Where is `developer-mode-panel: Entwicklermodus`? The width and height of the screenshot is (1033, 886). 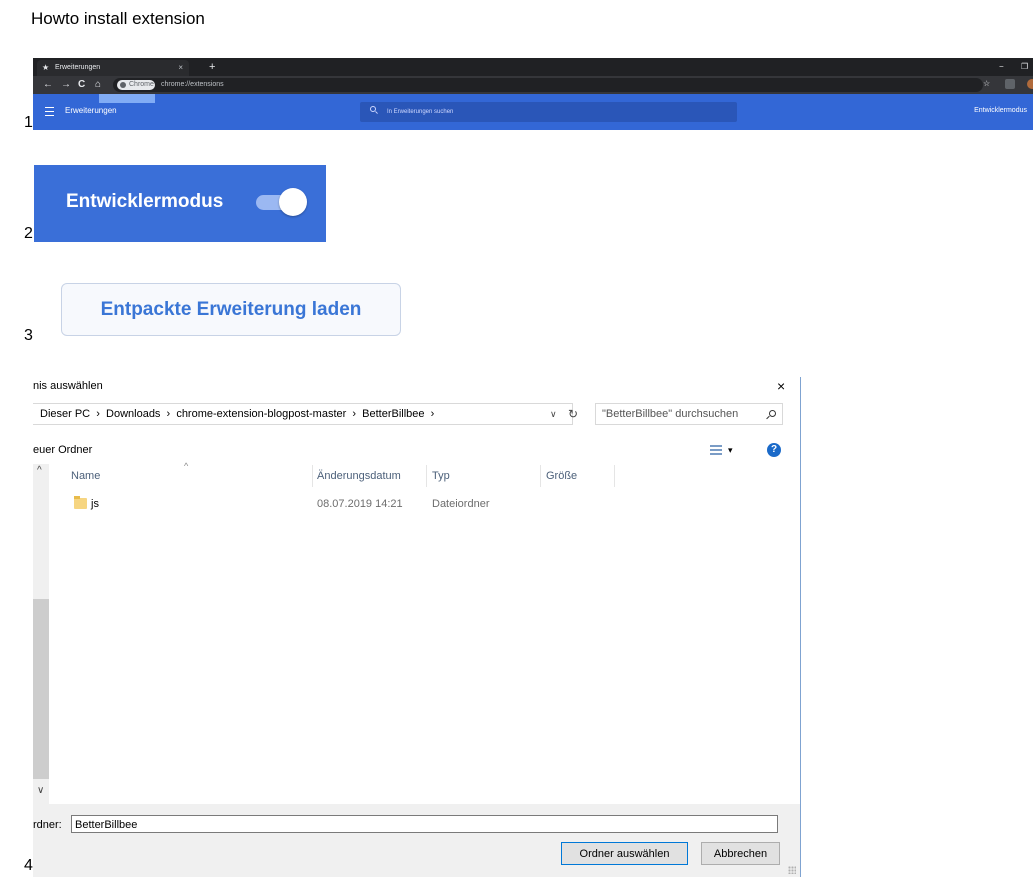
developer-mode-panel: Entwicklermodus is located at coordinates (180, 203).